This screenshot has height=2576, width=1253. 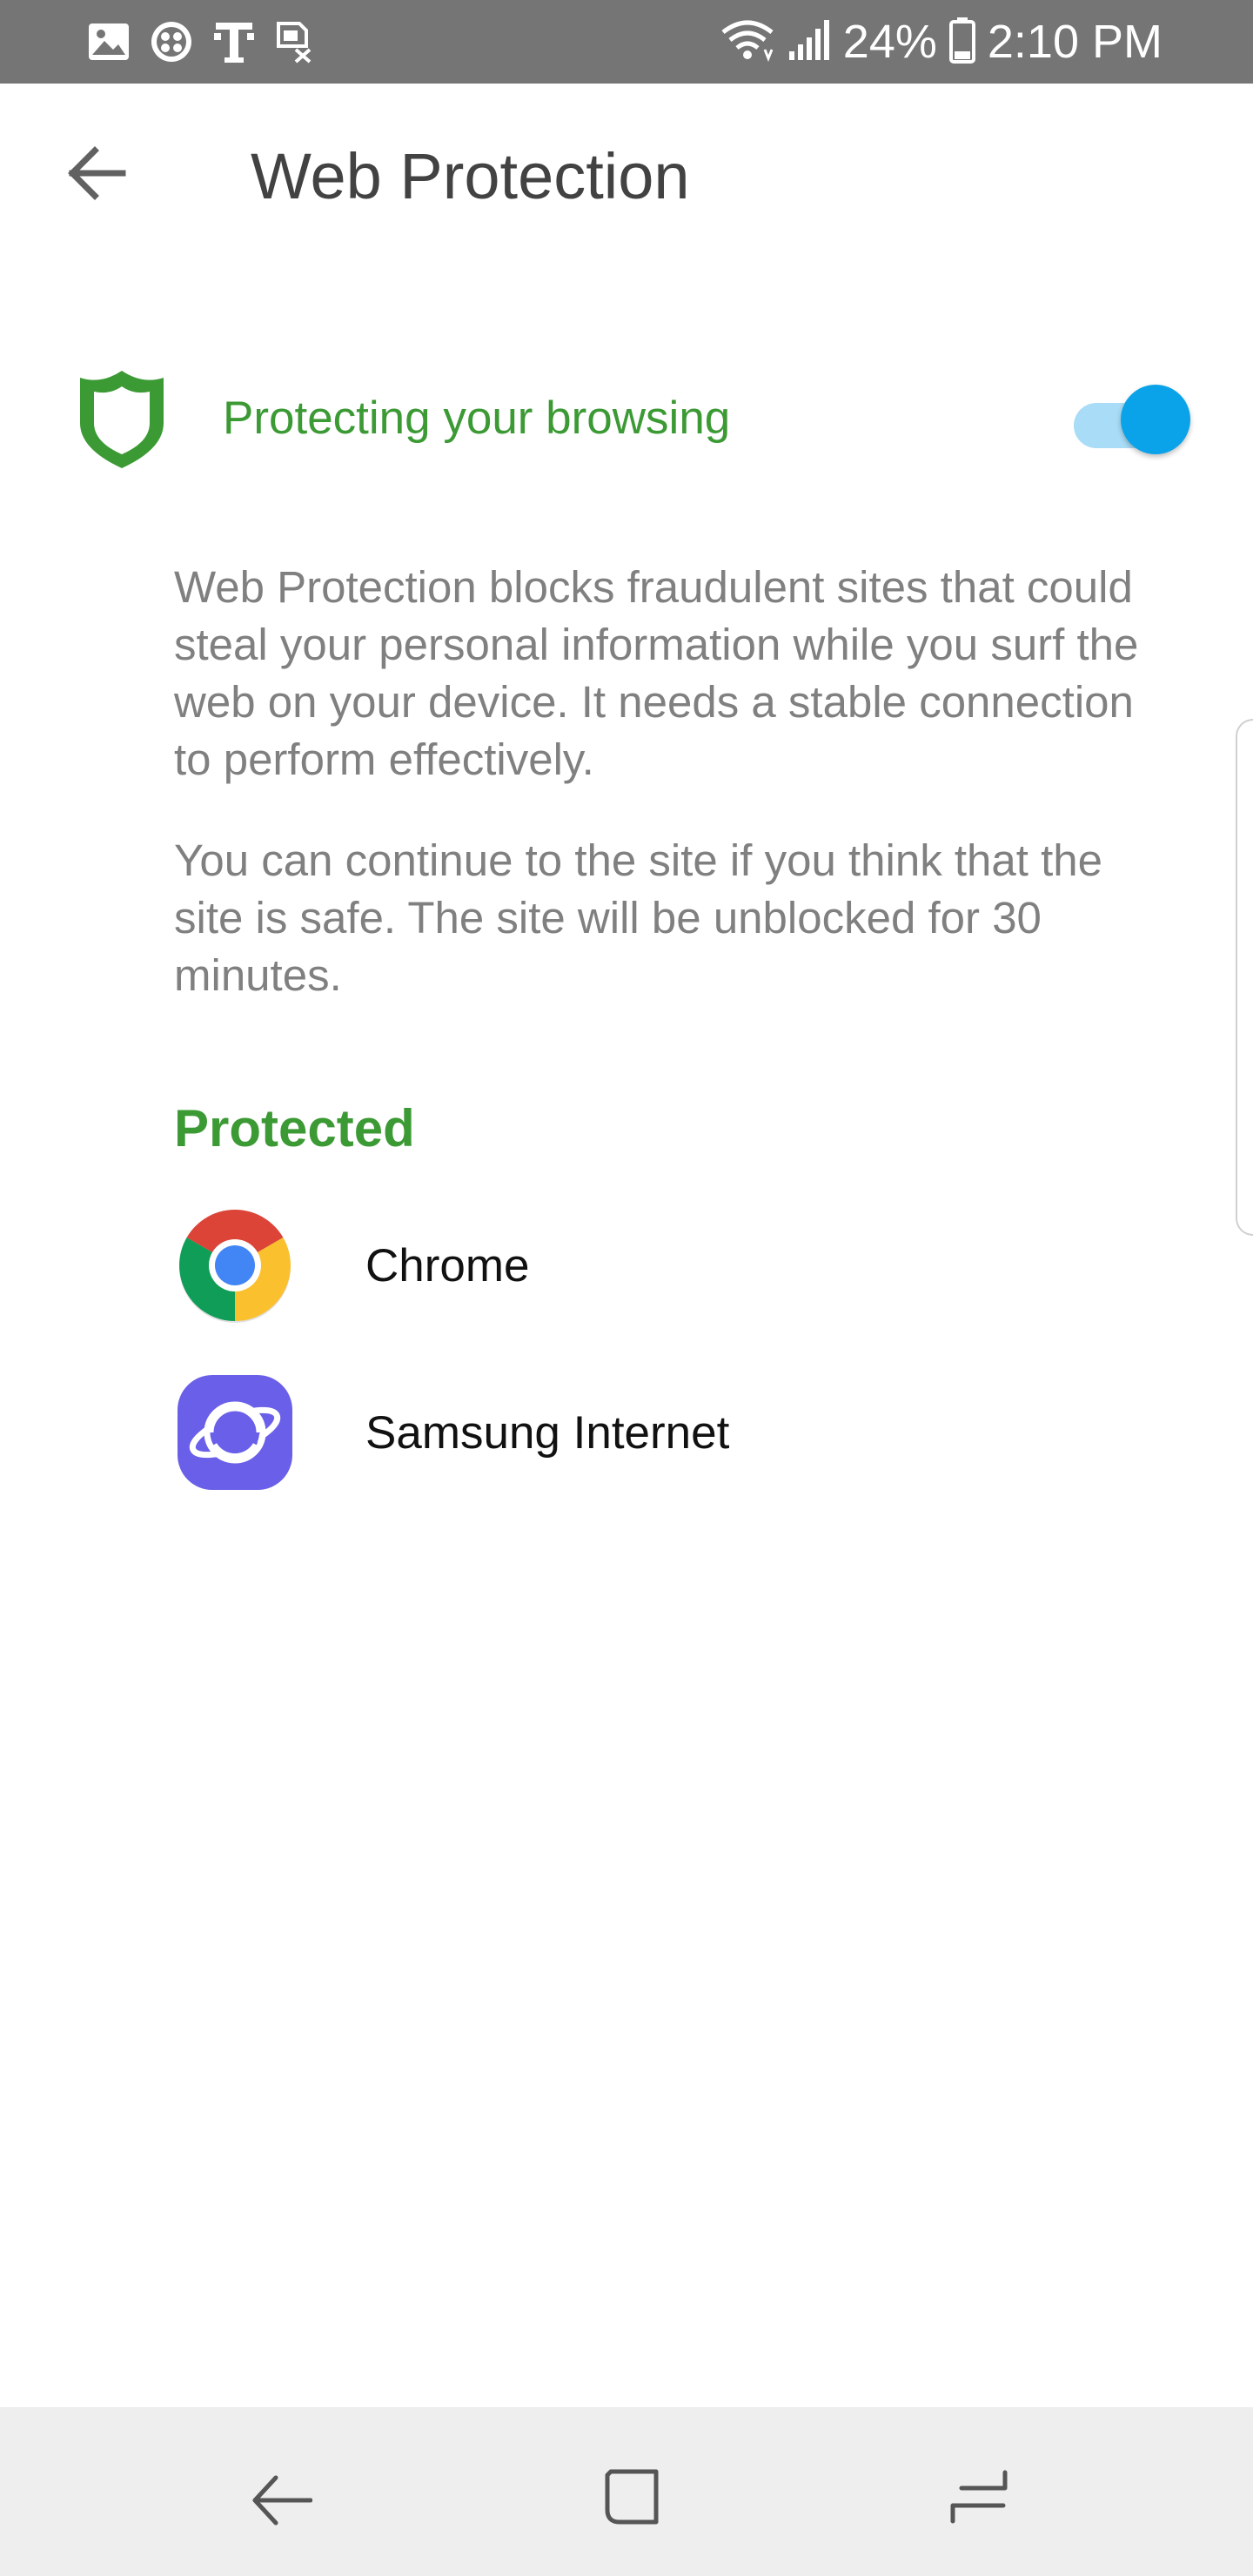 What do you see at coordinates (477, 418) in the screenshot?
I see `protection-status-label: Protecting your browsing` at bounding box center [477, 418].